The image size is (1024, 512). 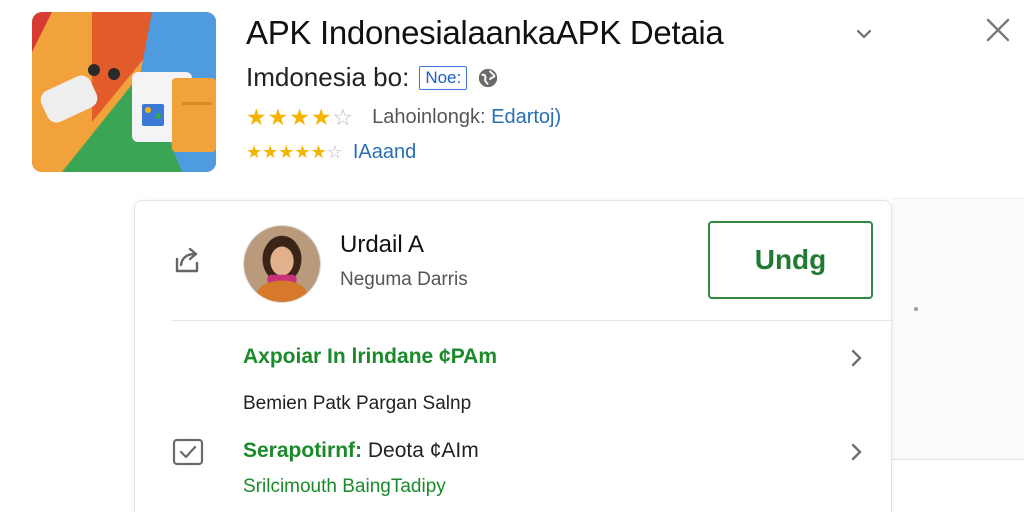 I want to click on developer-row: Imdonesia bo: Noe:, so click(x=372, y=77).